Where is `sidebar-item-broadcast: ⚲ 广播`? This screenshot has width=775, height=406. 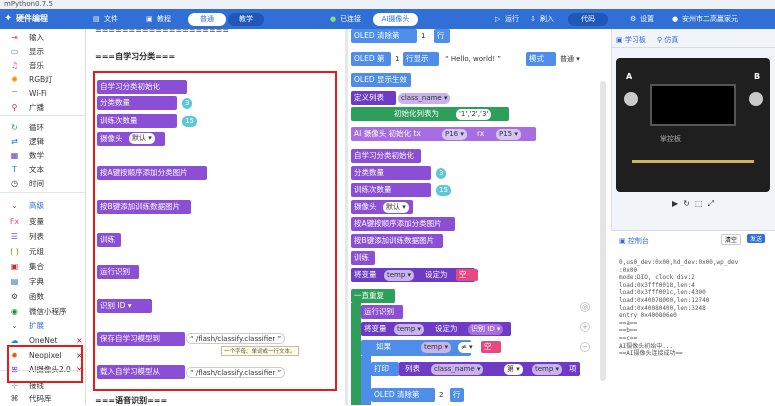 sidebar-item-broadcast: ⚲ 广播 is located at coordinates (42, 107).